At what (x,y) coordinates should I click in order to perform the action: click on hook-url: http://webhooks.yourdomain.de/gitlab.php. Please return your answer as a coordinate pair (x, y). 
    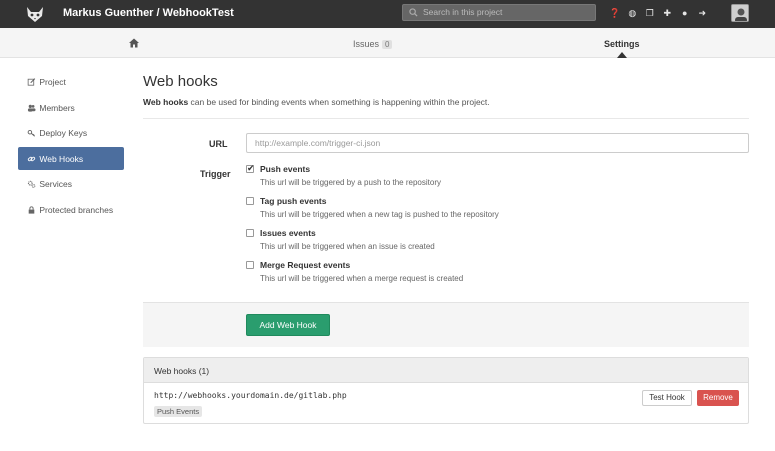
    Looking at the image, I should click on (250, 395).